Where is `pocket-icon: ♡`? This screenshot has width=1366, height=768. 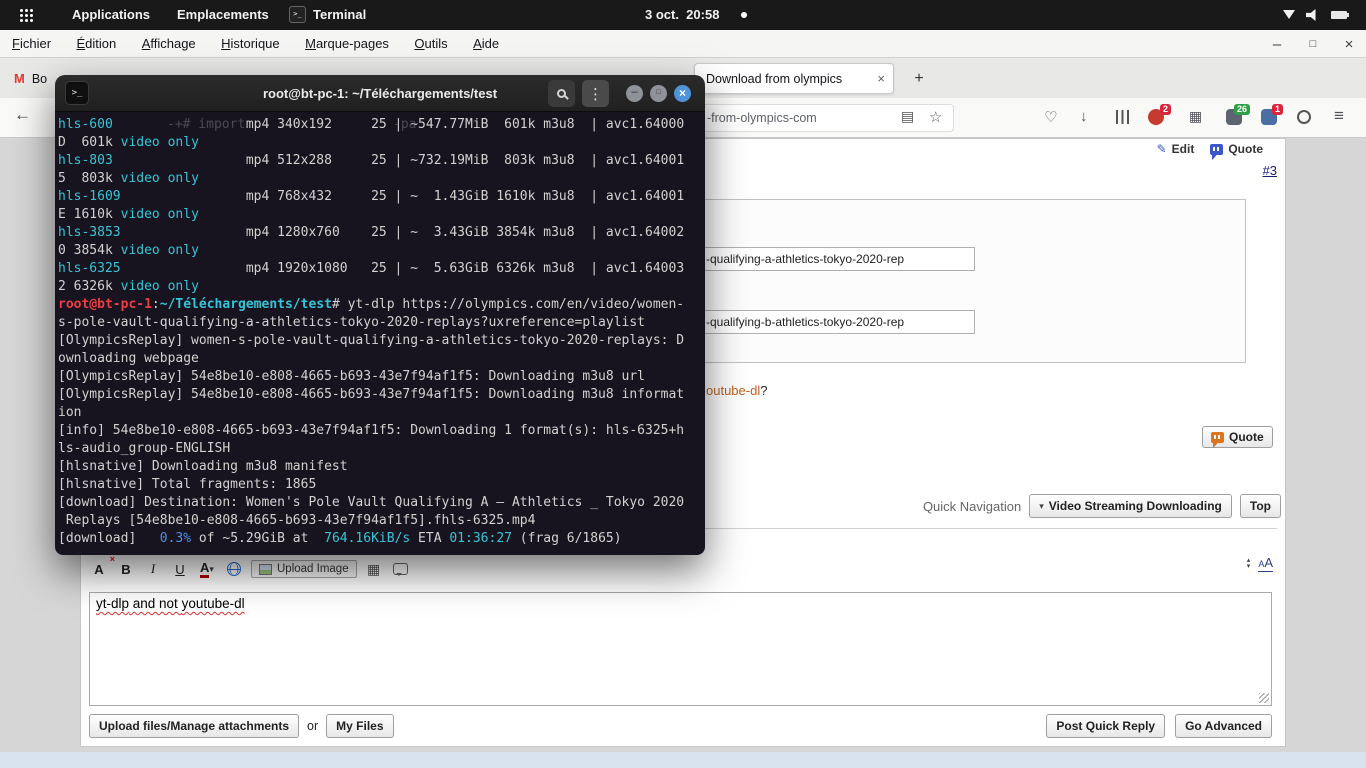 pocket-icon: ♡ is located at coordinates (1050, 117).